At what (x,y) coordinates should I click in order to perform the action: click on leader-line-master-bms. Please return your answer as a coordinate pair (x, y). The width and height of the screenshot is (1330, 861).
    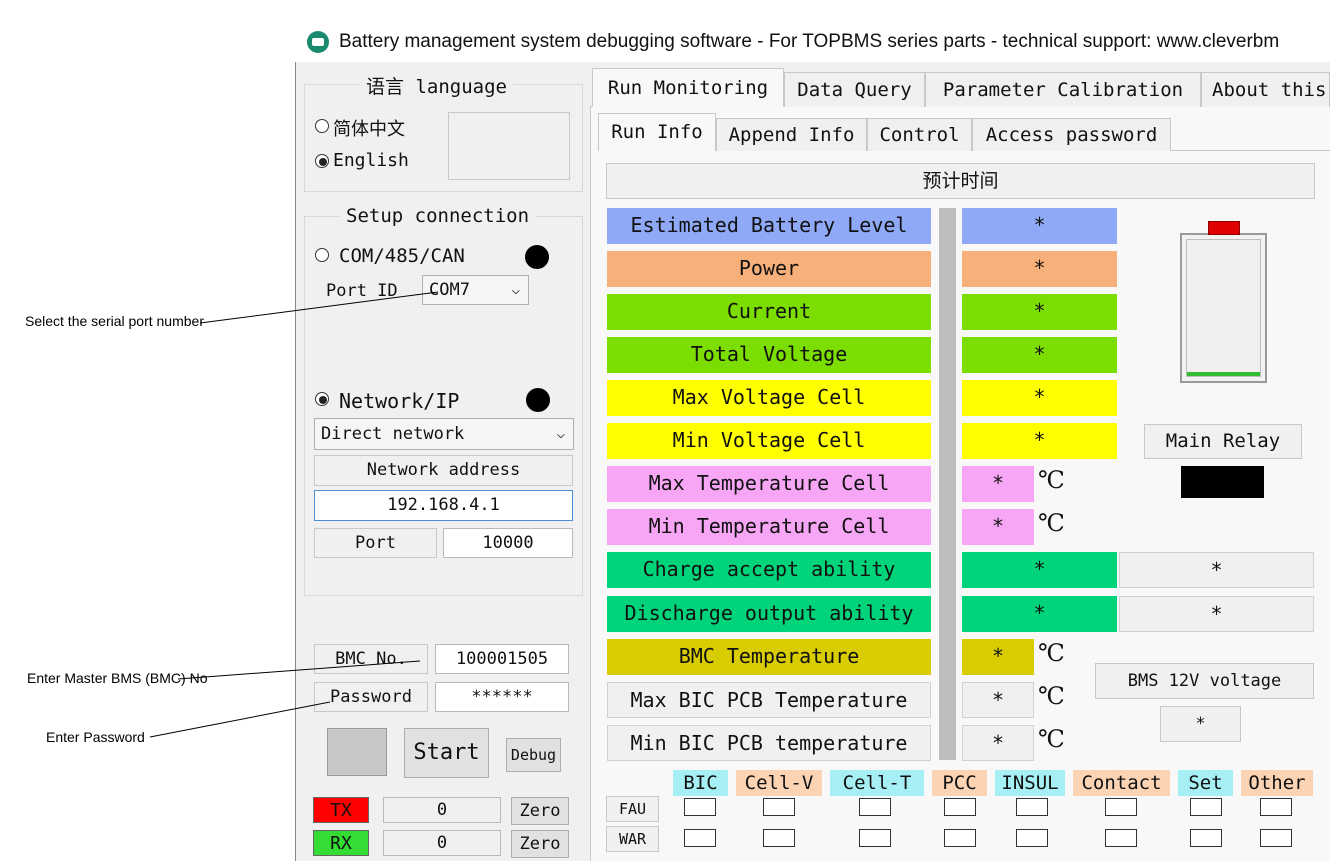
    Looking at the image, I should click on (299, 670).